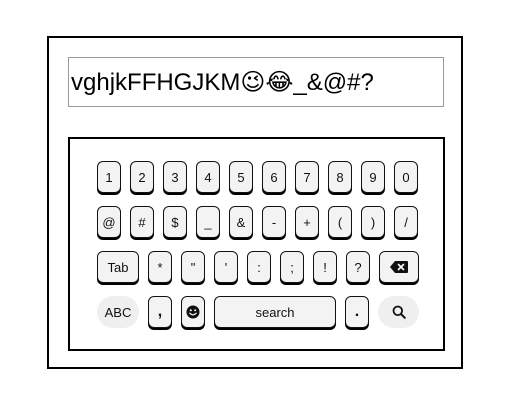 This screenshot has width=526, height=410. Describe the element at coordinates (160, 312) in the screenshot. I see `key-comma: ,` at that location.